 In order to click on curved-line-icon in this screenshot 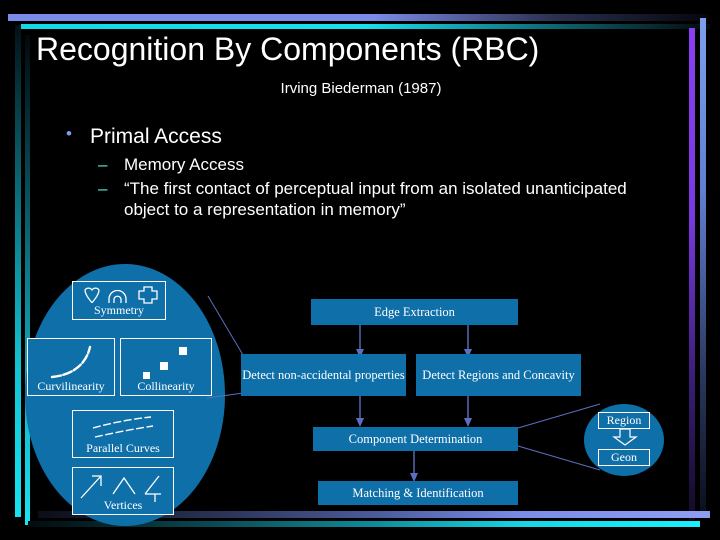, I will do `click(71, 362)`.